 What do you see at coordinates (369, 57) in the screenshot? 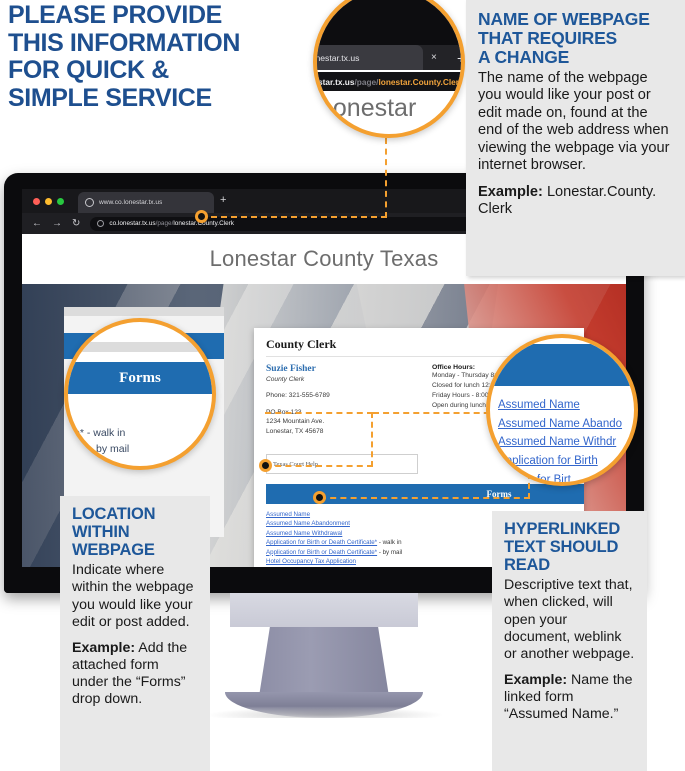
I see `magnifier-tab: ww.co.lonestar.tx.us` at bounding box center [369, 57].